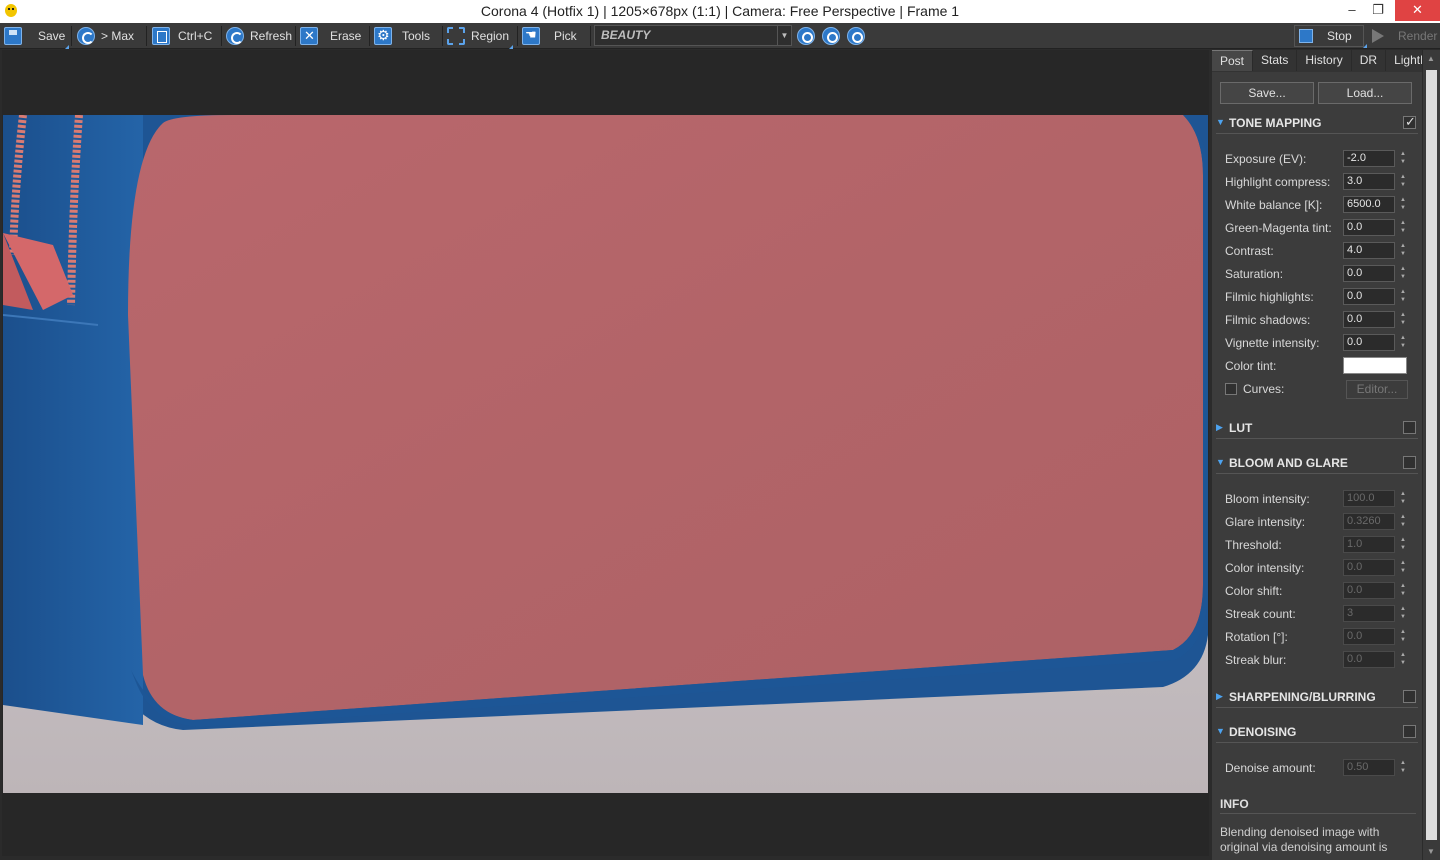 Image resolution: width=1440 pixels, height=860 pixels. Describe the element at coordinates (1369, 590) in the screenshot. I see `color-shift-field: 0.0` at that location.